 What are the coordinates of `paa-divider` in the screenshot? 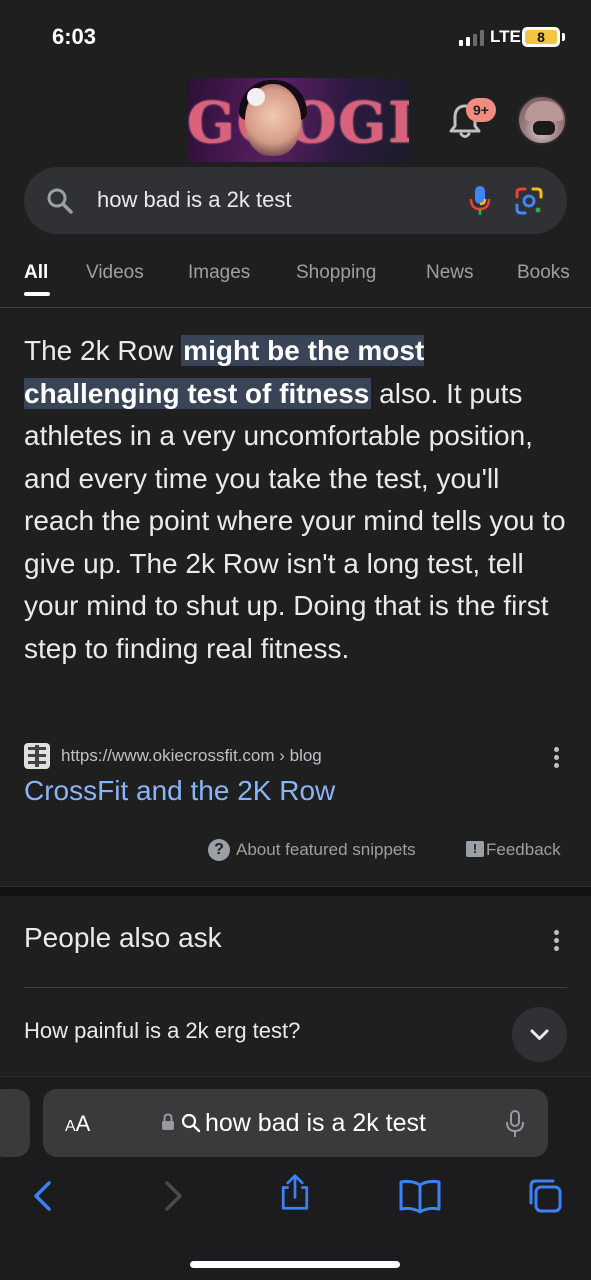 It's located at (295, 987).